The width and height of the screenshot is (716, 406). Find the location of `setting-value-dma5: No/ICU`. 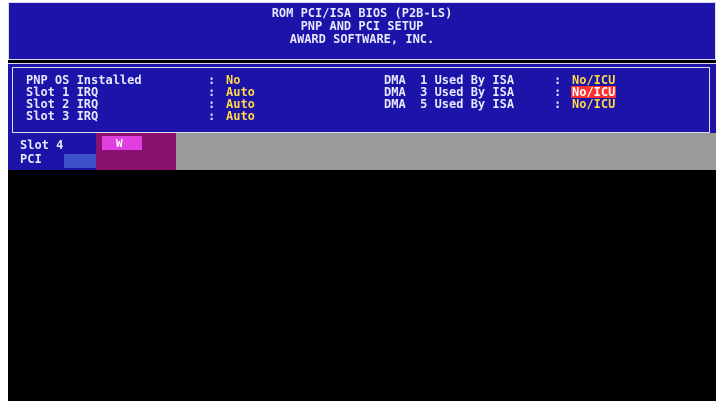

setting-value-dma5: No/ICU is located at coordinates (593, 104).